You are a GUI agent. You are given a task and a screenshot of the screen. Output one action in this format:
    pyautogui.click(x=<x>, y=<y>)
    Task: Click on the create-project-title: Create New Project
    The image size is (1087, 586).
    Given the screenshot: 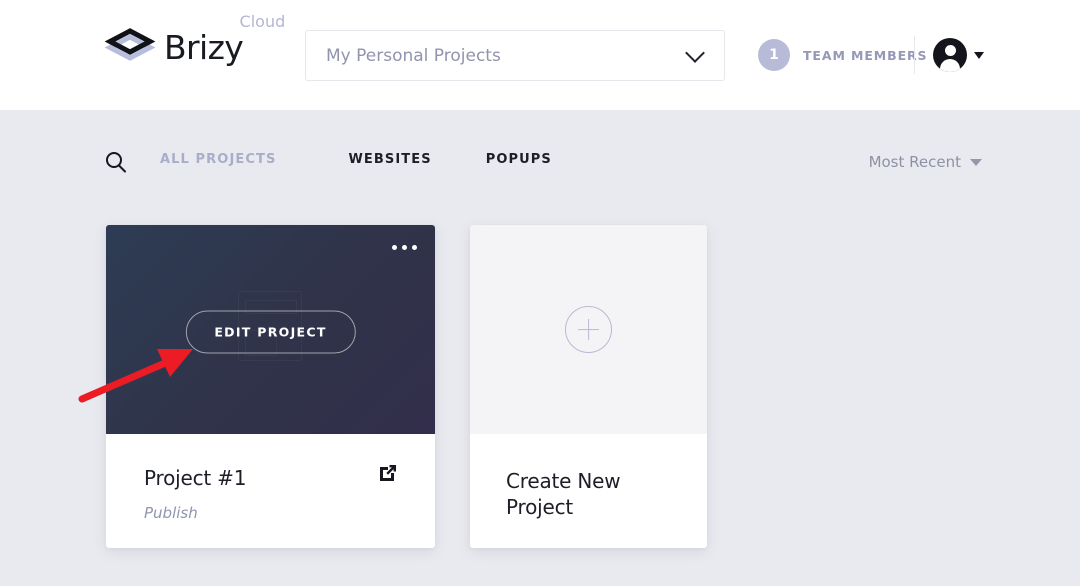 What is the action you would take?
    pyautogui.click(x=563, y=494)
    